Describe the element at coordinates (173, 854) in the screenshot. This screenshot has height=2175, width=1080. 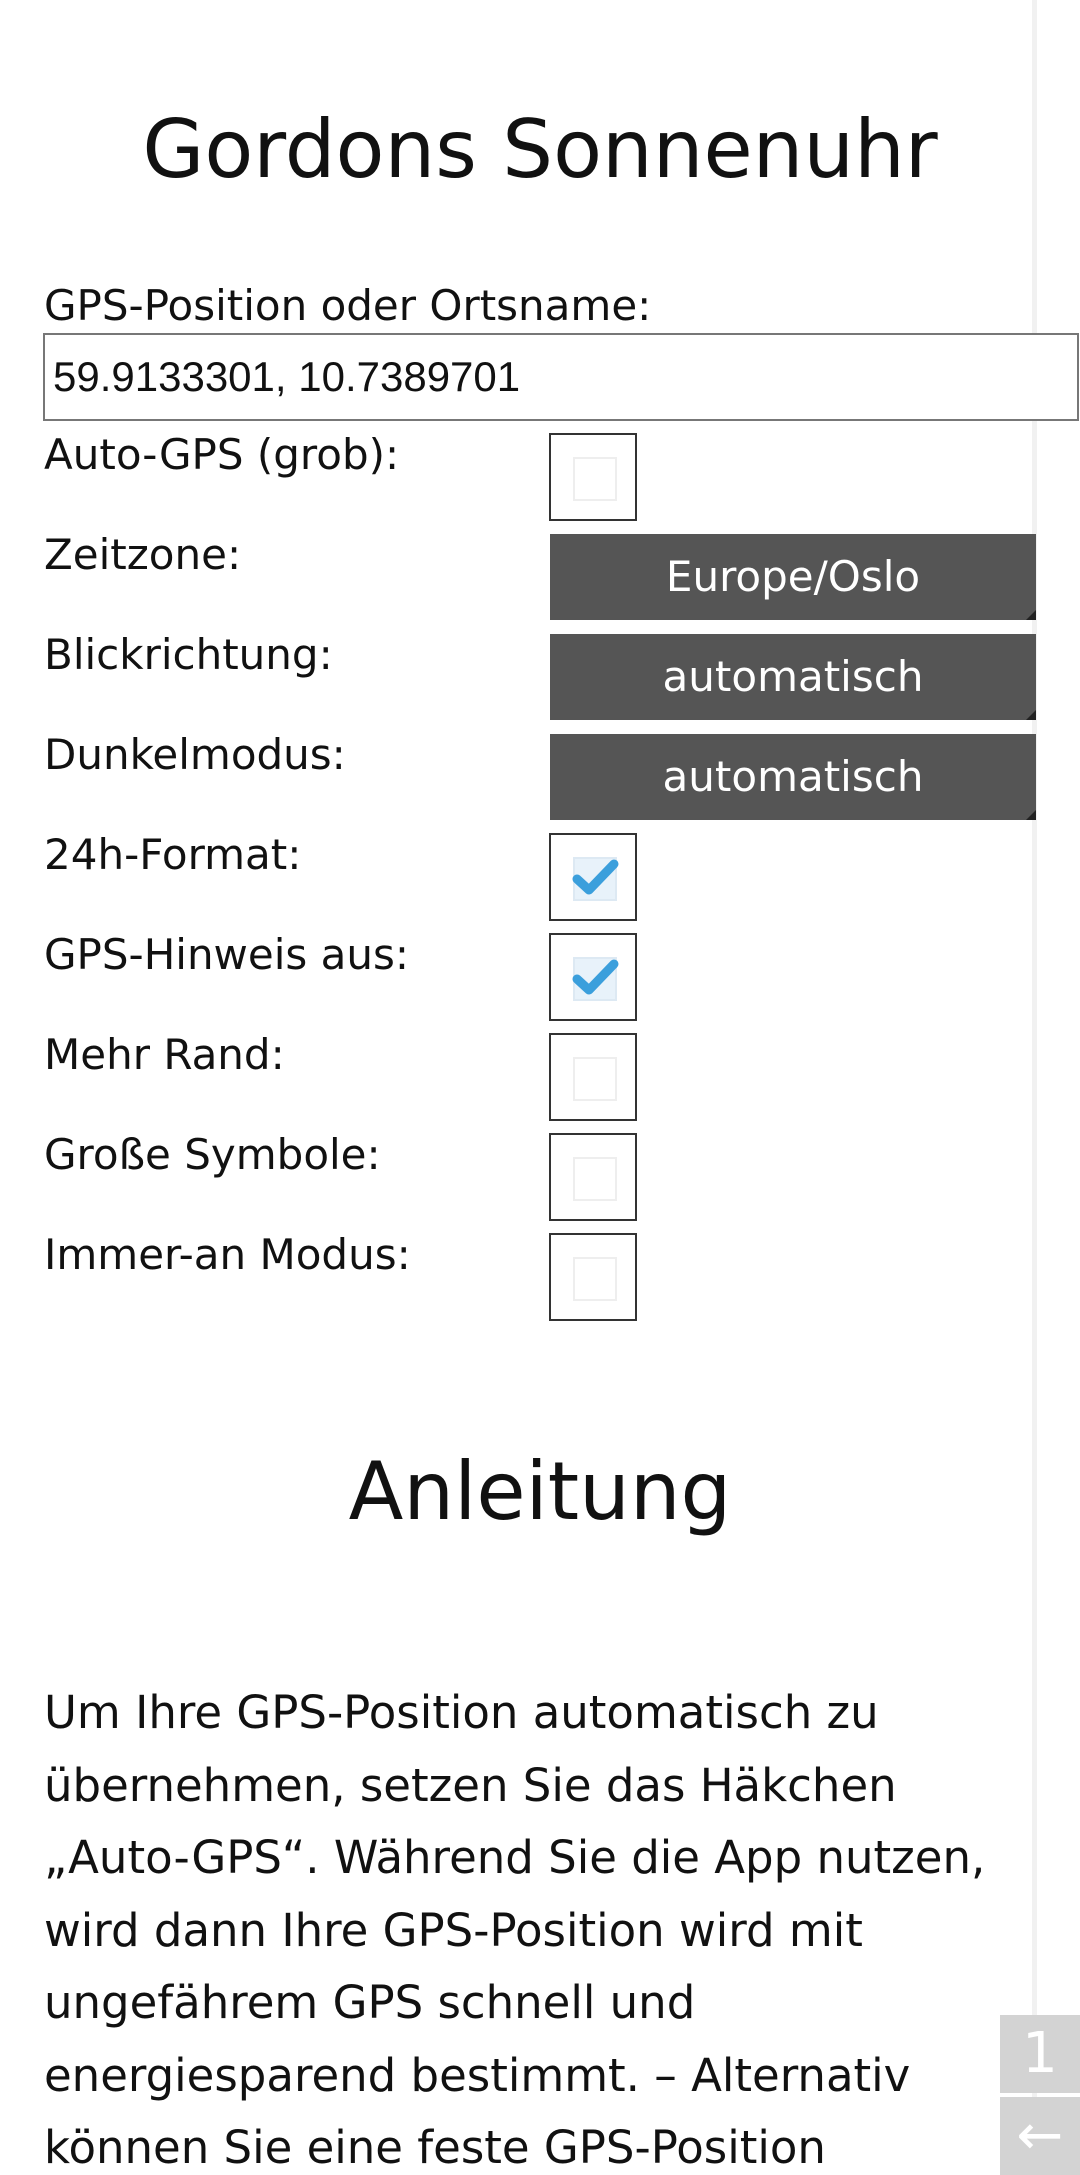
I see `24h-format-label: 24h-Format:` at that location.